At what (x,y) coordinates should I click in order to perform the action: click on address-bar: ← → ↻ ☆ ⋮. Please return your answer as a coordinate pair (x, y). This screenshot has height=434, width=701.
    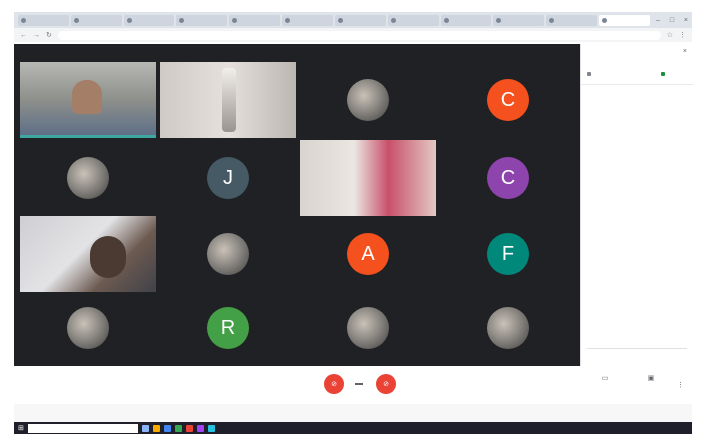
    Looking at the image, I should click on (353, 35).